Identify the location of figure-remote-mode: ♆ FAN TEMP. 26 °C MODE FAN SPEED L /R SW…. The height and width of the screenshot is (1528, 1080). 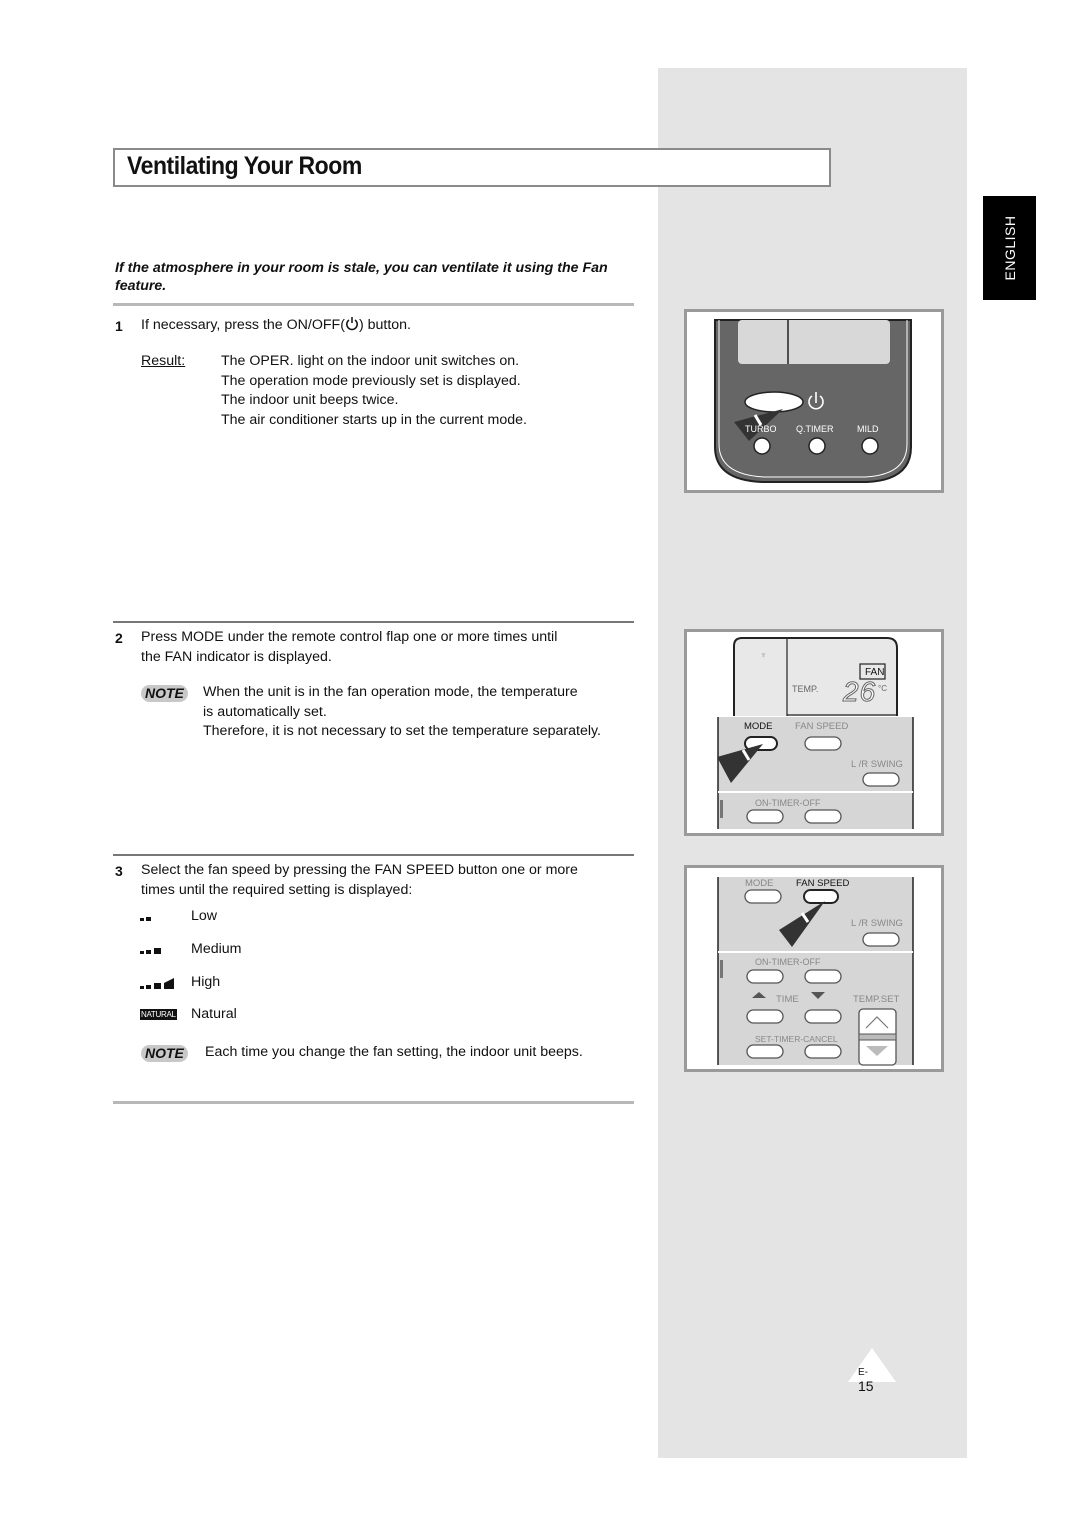
(814, 732).